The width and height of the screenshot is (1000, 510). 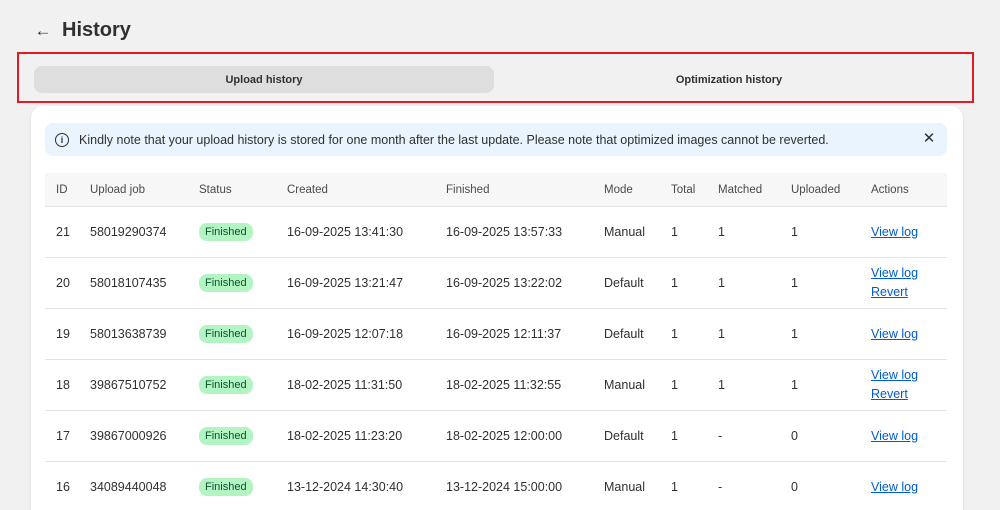 I want to click on column-header-id: ID, so click(x=62, y=189).